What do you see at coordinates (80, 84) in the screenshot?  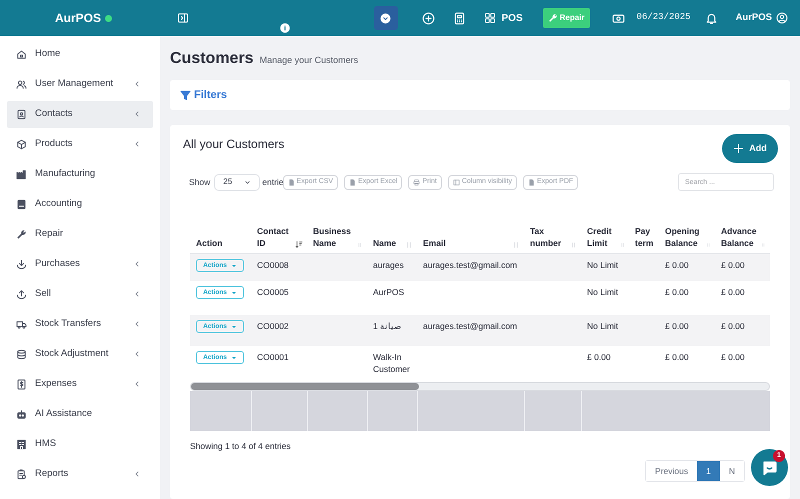 I see `sidebar-item: User Management` at bounding box center [80, 84].